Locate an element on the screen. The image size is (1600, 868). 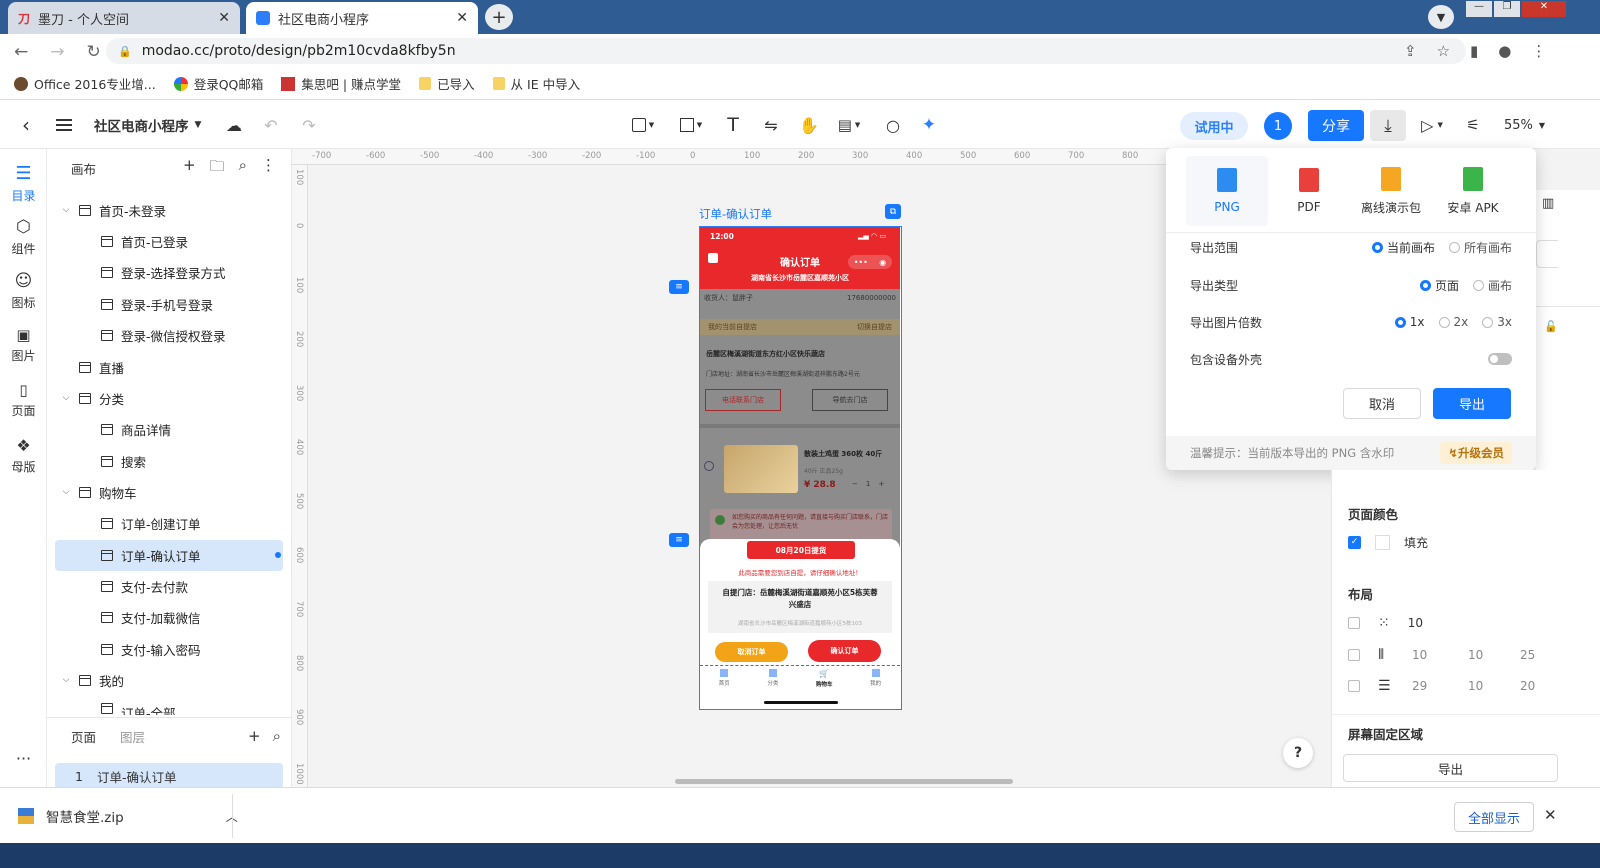
note-tool: ▤ ▼ is located at coordinates (849, 125).